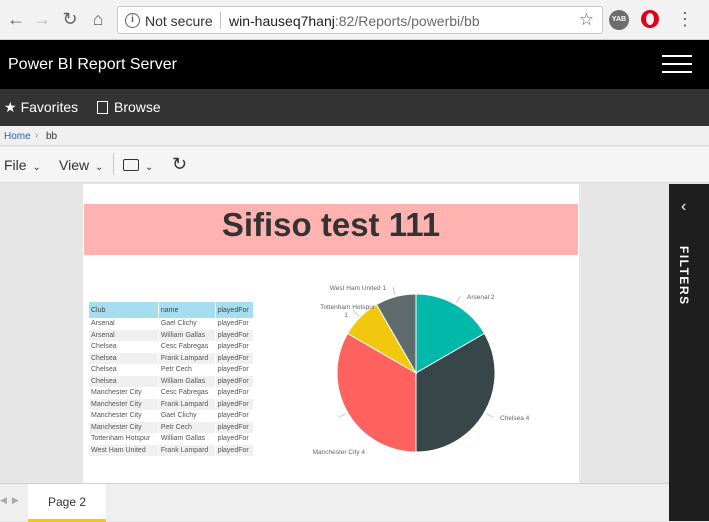  I want to click on favorites-link: ★ Favorites, so click(41, 107).